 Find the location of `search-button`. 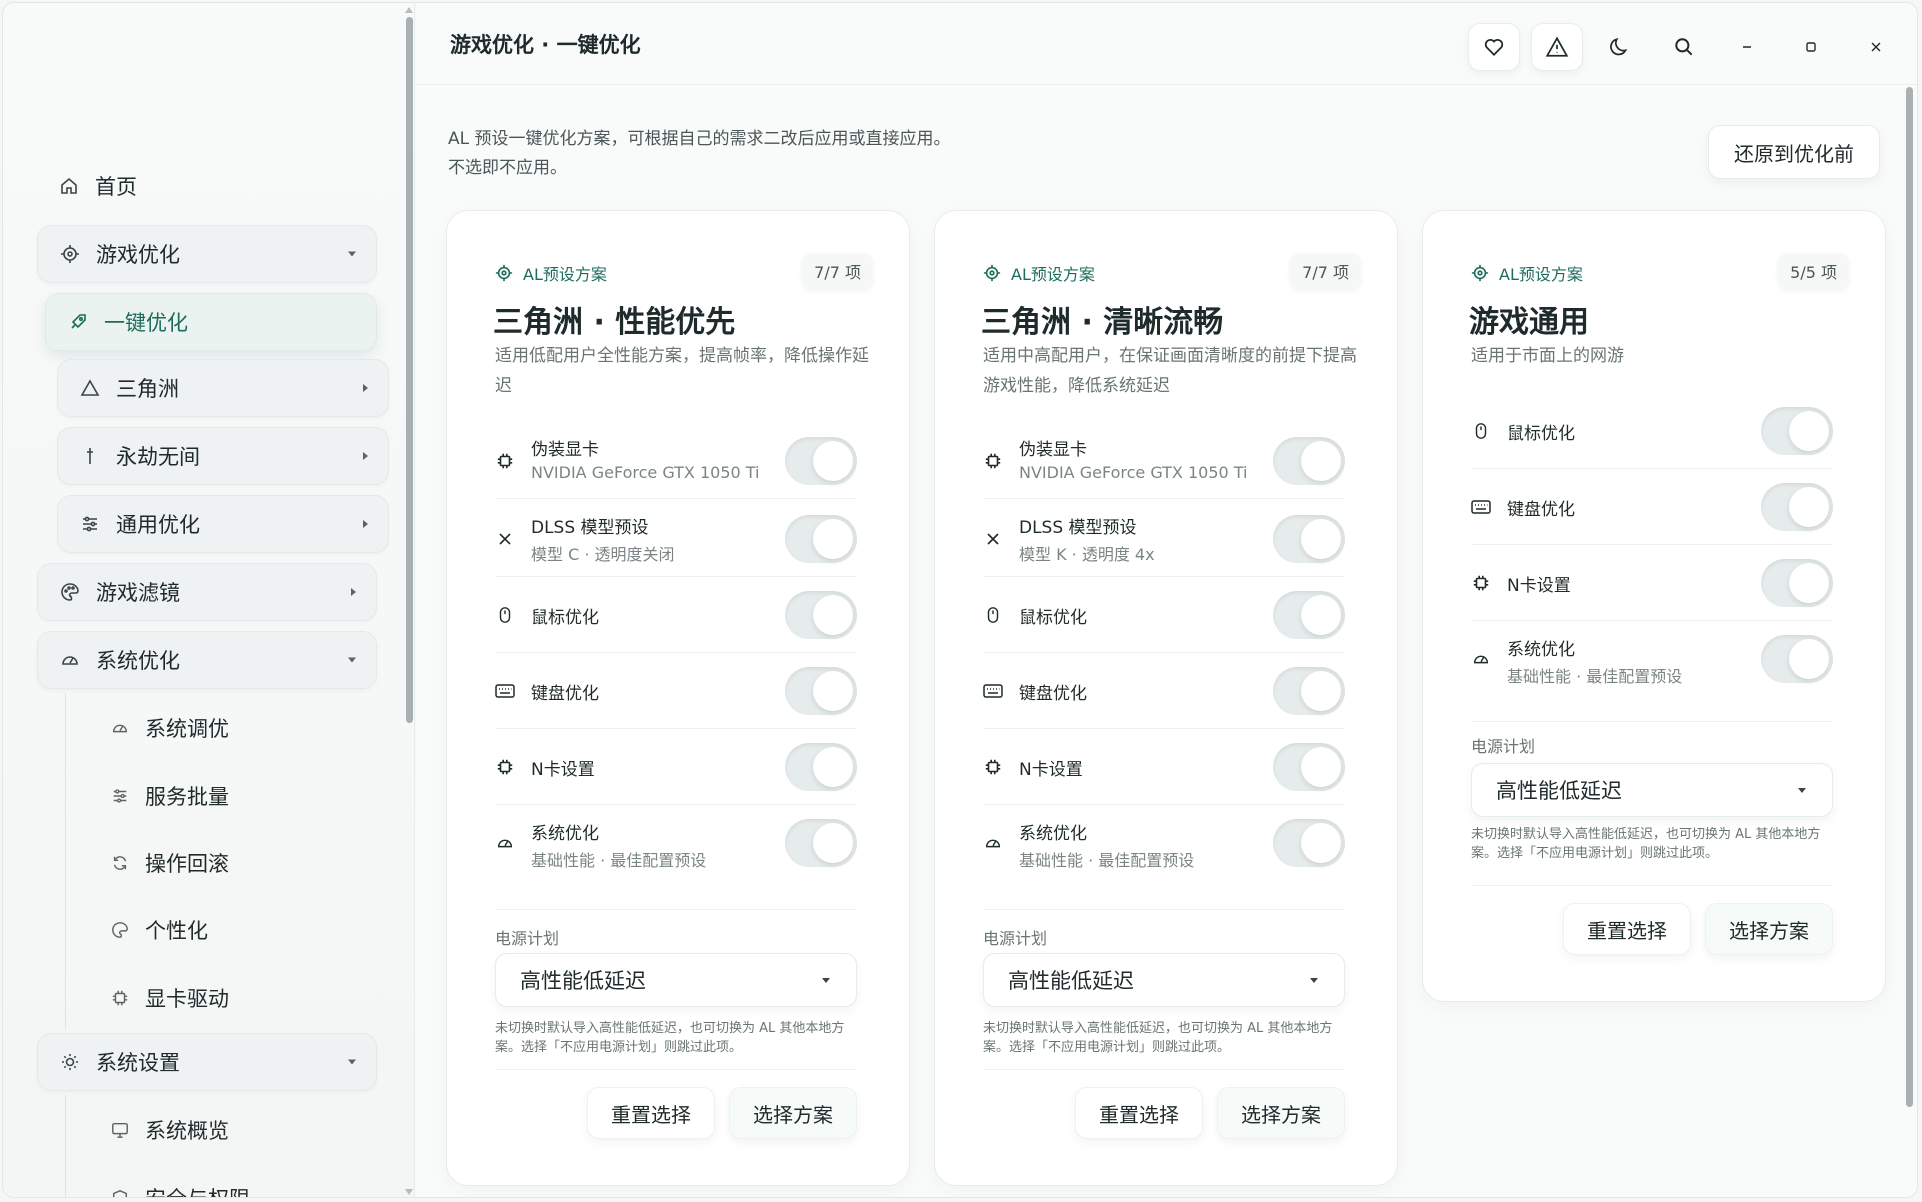

search-button is located at coordinates (1684, 47).